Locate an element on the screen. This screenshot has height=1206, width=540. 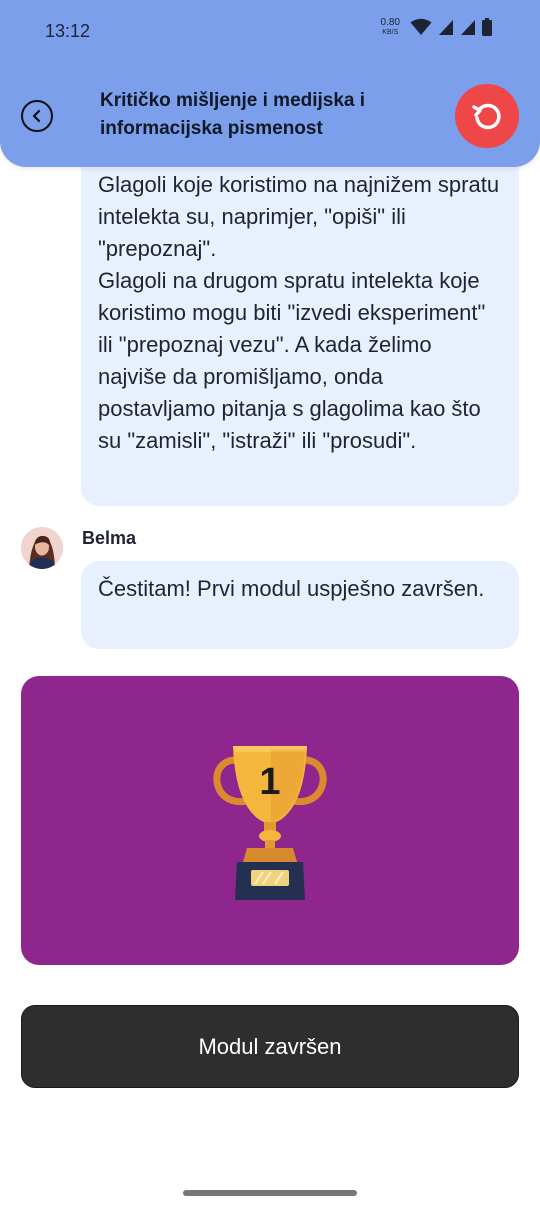
network-speed-unit: KB/S is located at coordinates (390, 32).